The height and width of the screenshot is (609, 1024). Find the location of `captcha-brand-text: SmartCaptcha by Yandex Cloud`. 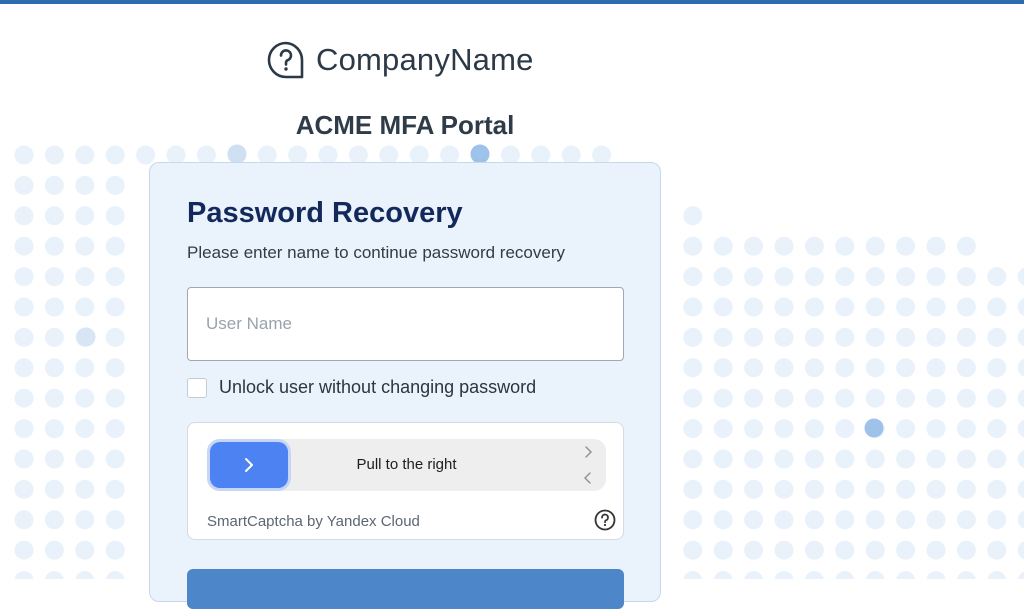

captcha-brand-text: SmartCaptcha by Yandex Cloud is located at coordinates (313, 521).